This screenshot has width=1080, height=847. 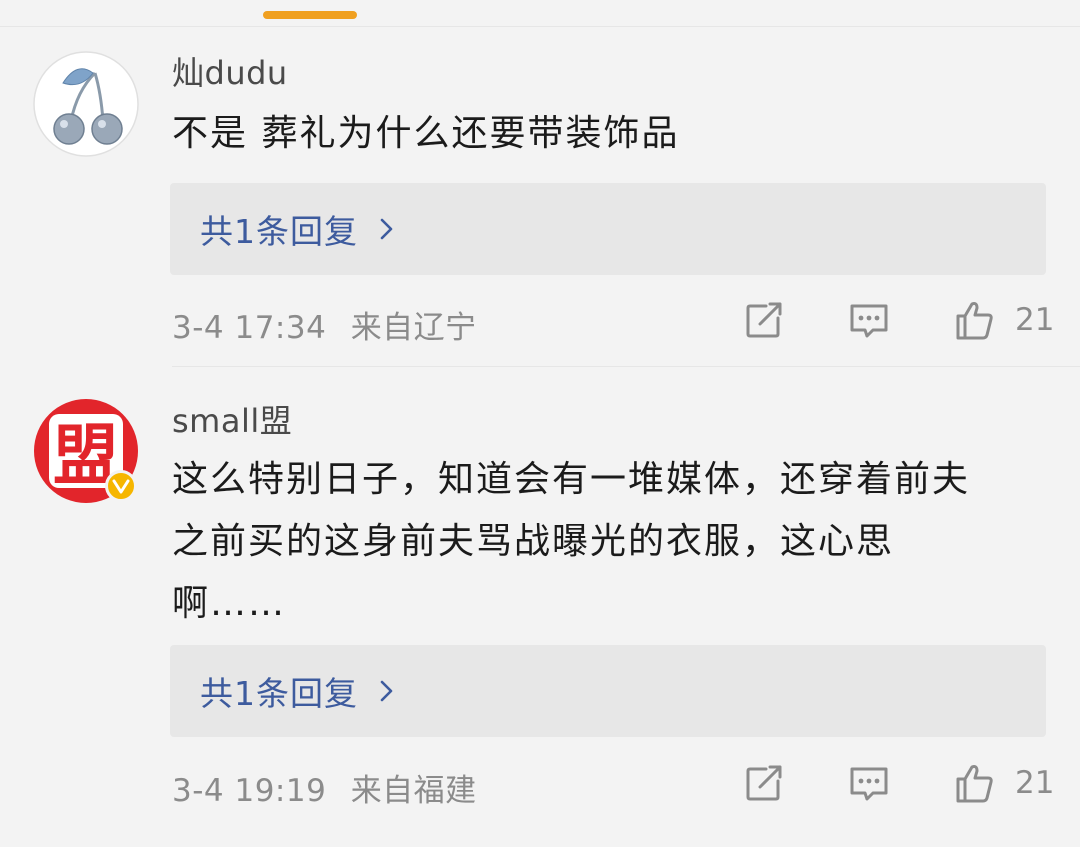 I want to click on time-text: 3-4 19:19, so click(x=249, y=791).